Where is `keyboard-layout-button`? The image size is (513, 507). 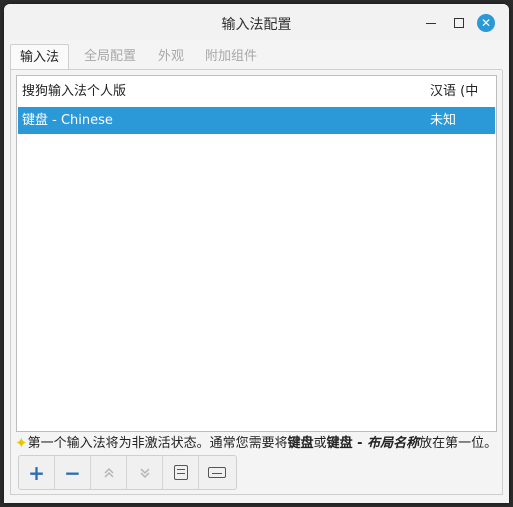 keyboard-layout-button is located at coordinates (217, 472).